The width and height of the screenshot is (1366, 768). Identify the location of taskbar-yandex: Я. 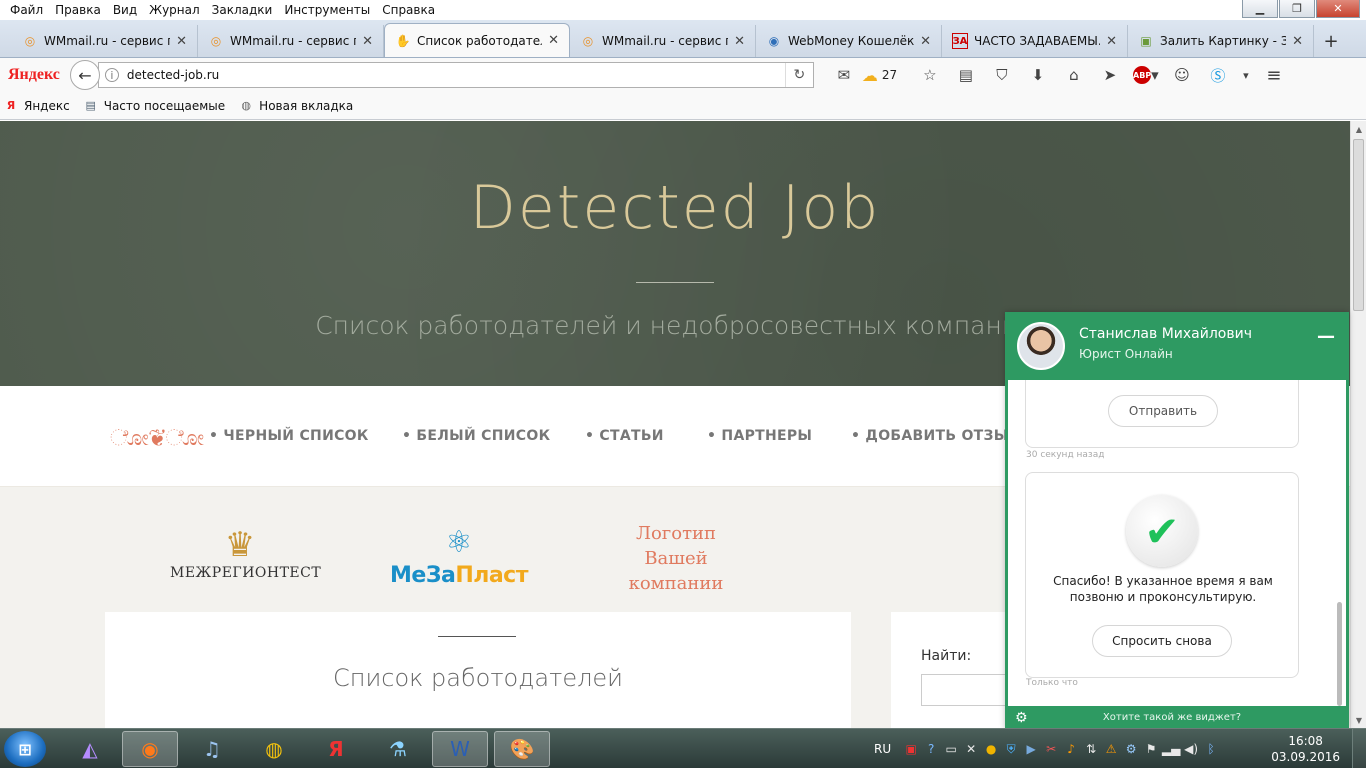
(336, 749).